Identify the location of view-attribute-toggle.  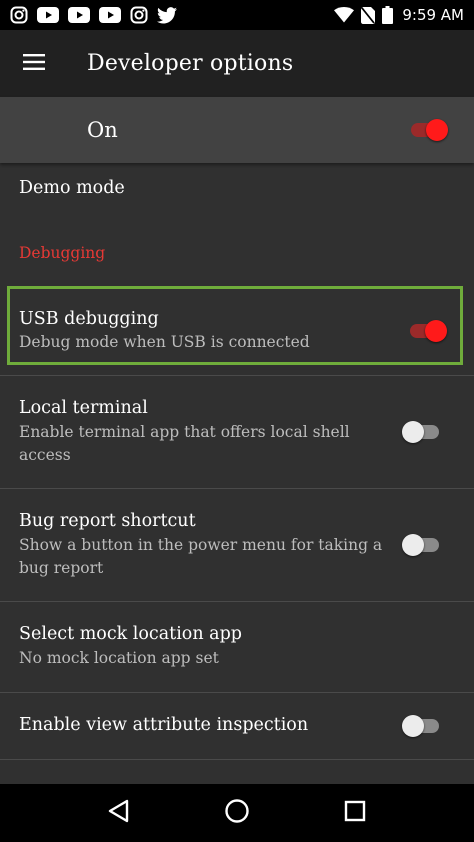
(423, 726).